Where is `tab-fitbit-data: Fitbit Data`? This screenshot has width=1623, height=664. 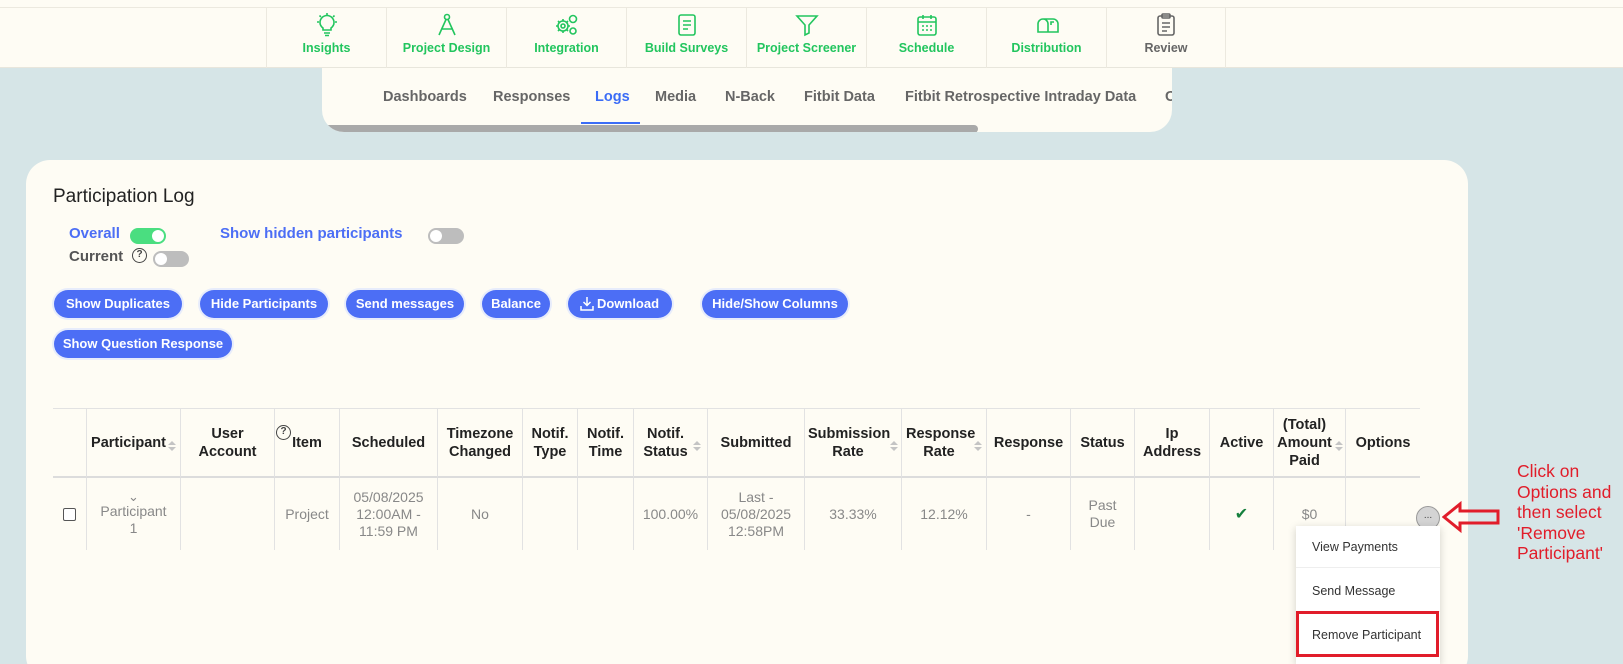 tab-fitbit-data: Fitbit Data is located at coordinates (839, 97).